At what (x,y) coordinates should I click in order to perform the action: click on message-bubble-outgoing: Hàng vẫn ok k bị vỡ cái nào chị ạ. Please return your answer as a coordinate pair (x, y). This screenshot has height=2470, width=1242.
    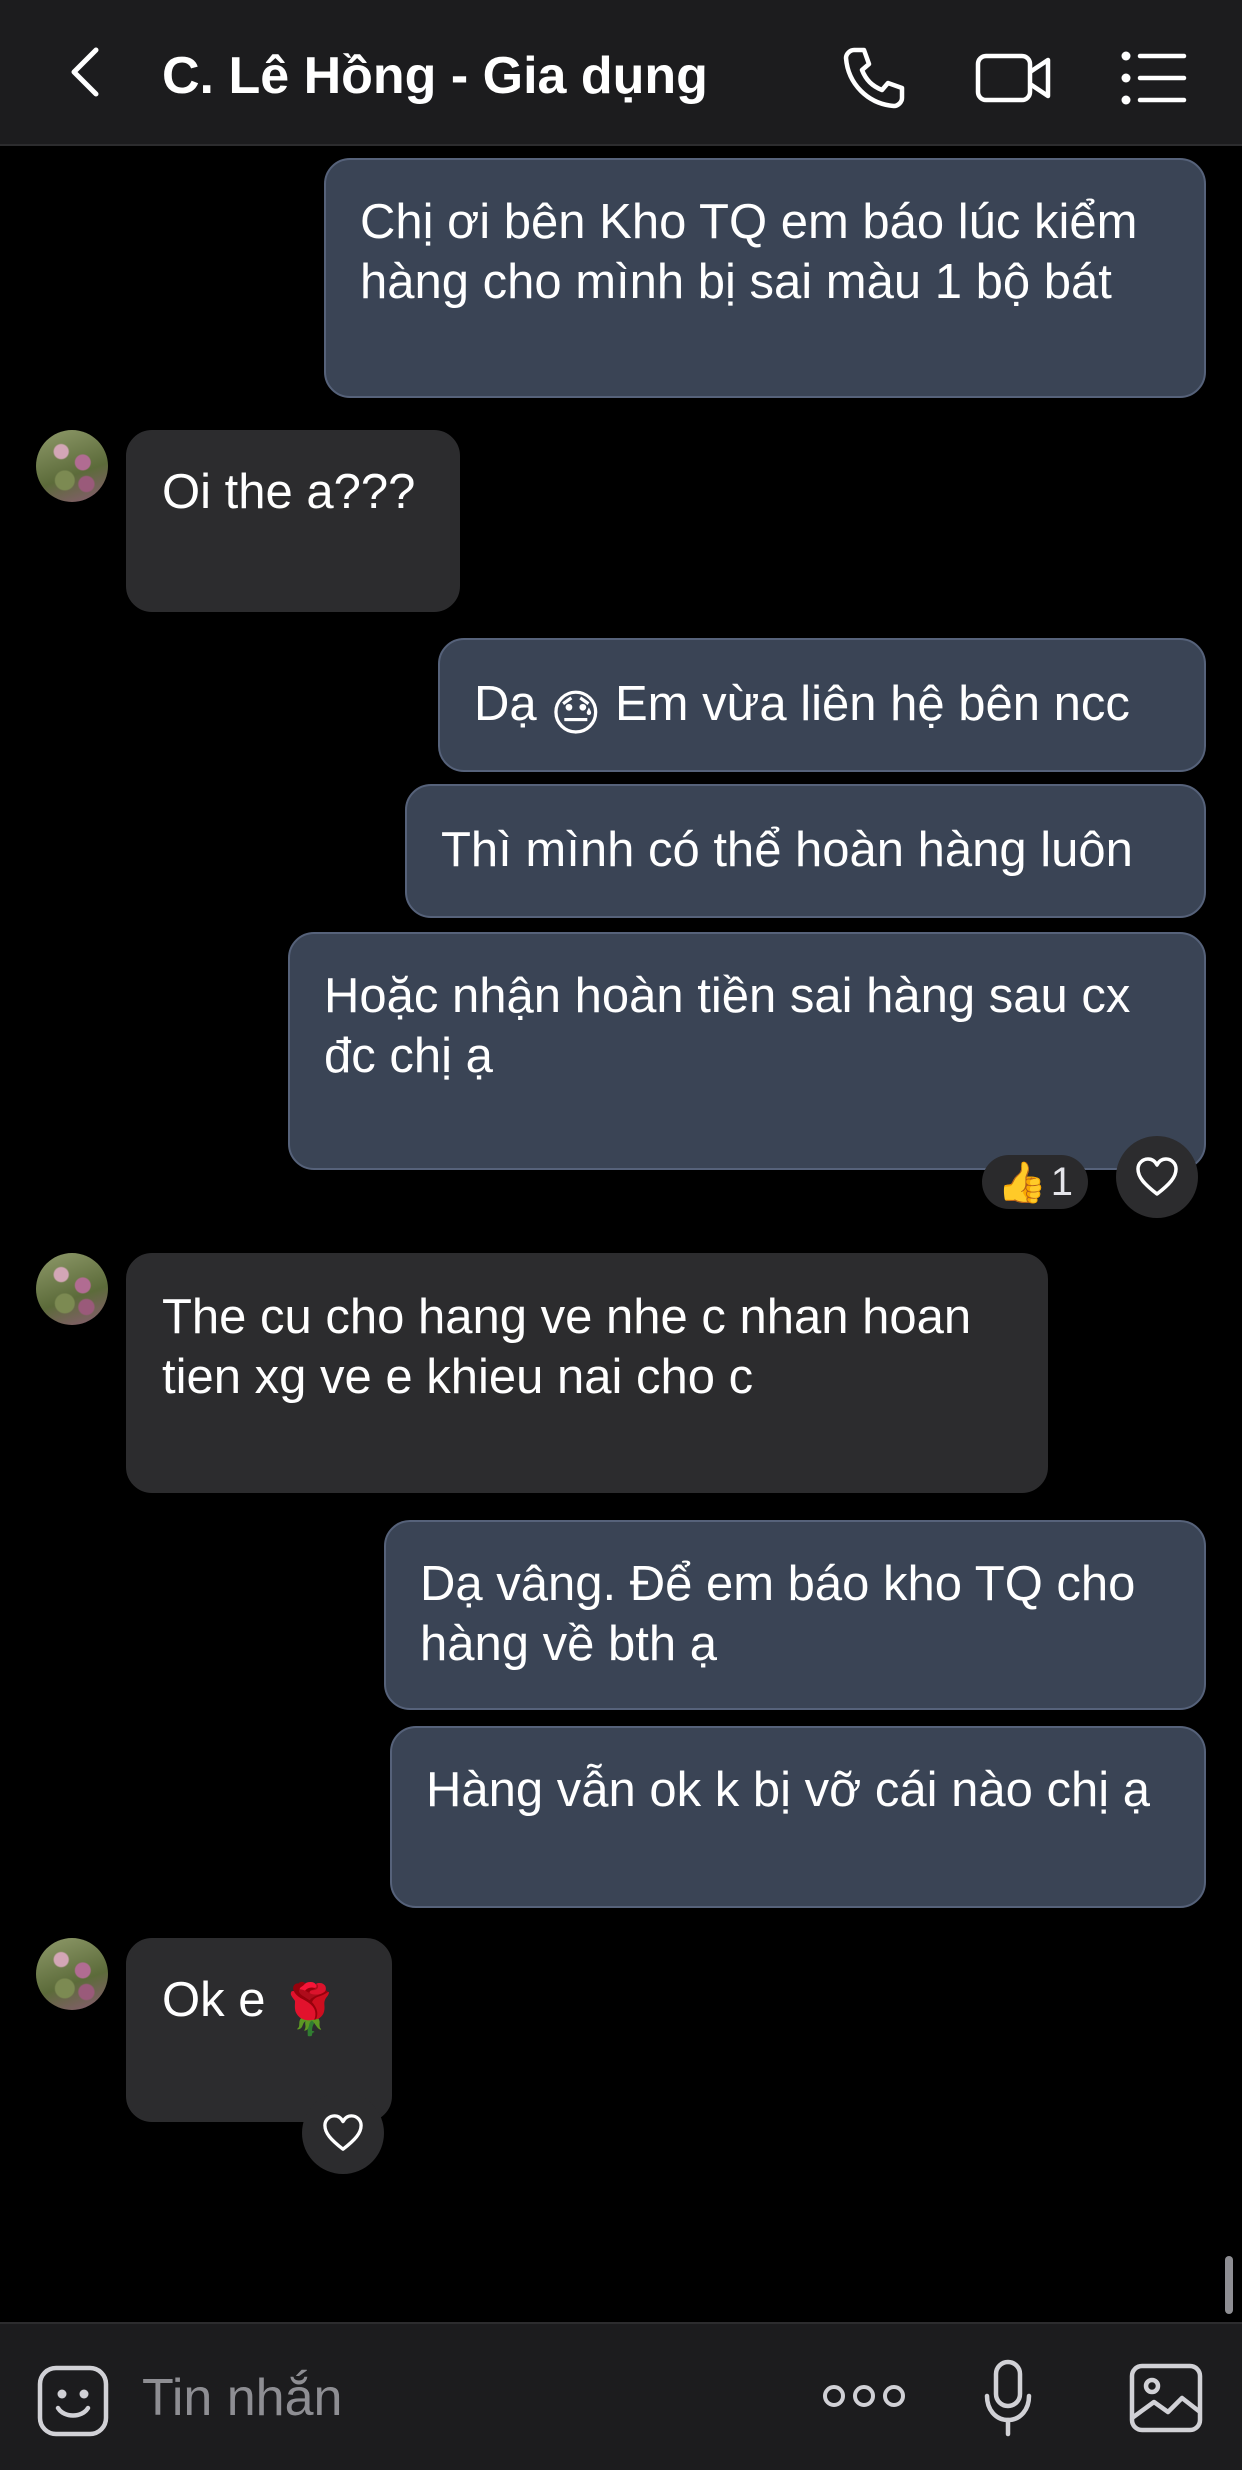
    Looking at the image, I should click on (798, 1817).